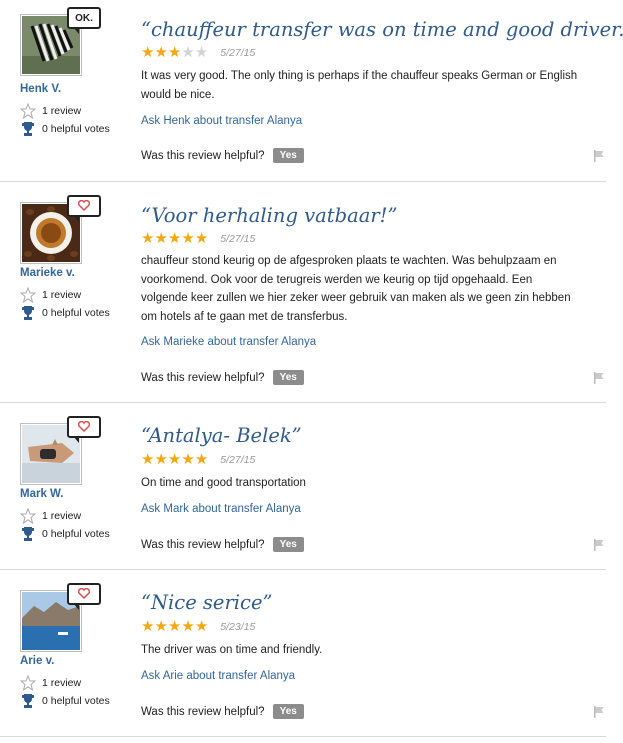 The image size is (623, 743). I want to click on ok-badge: OK., so click(84, 20).